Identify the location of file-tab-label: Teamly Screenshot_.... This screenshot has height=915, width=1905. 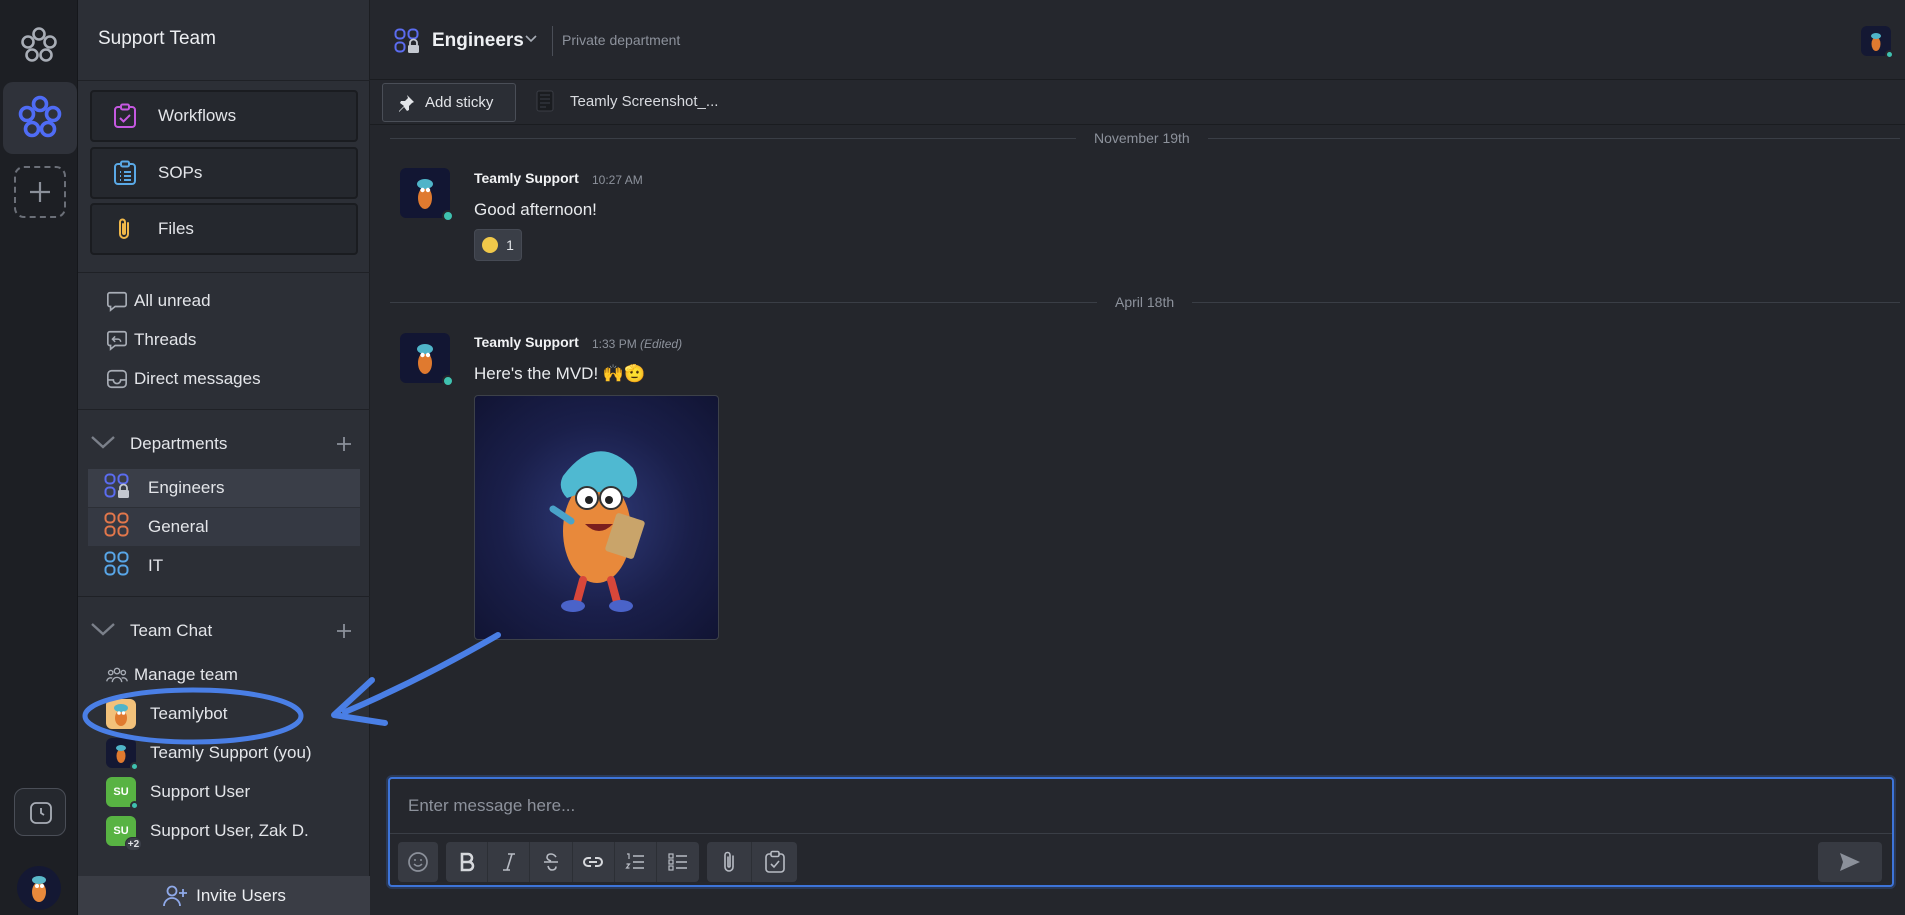
(644, 101).